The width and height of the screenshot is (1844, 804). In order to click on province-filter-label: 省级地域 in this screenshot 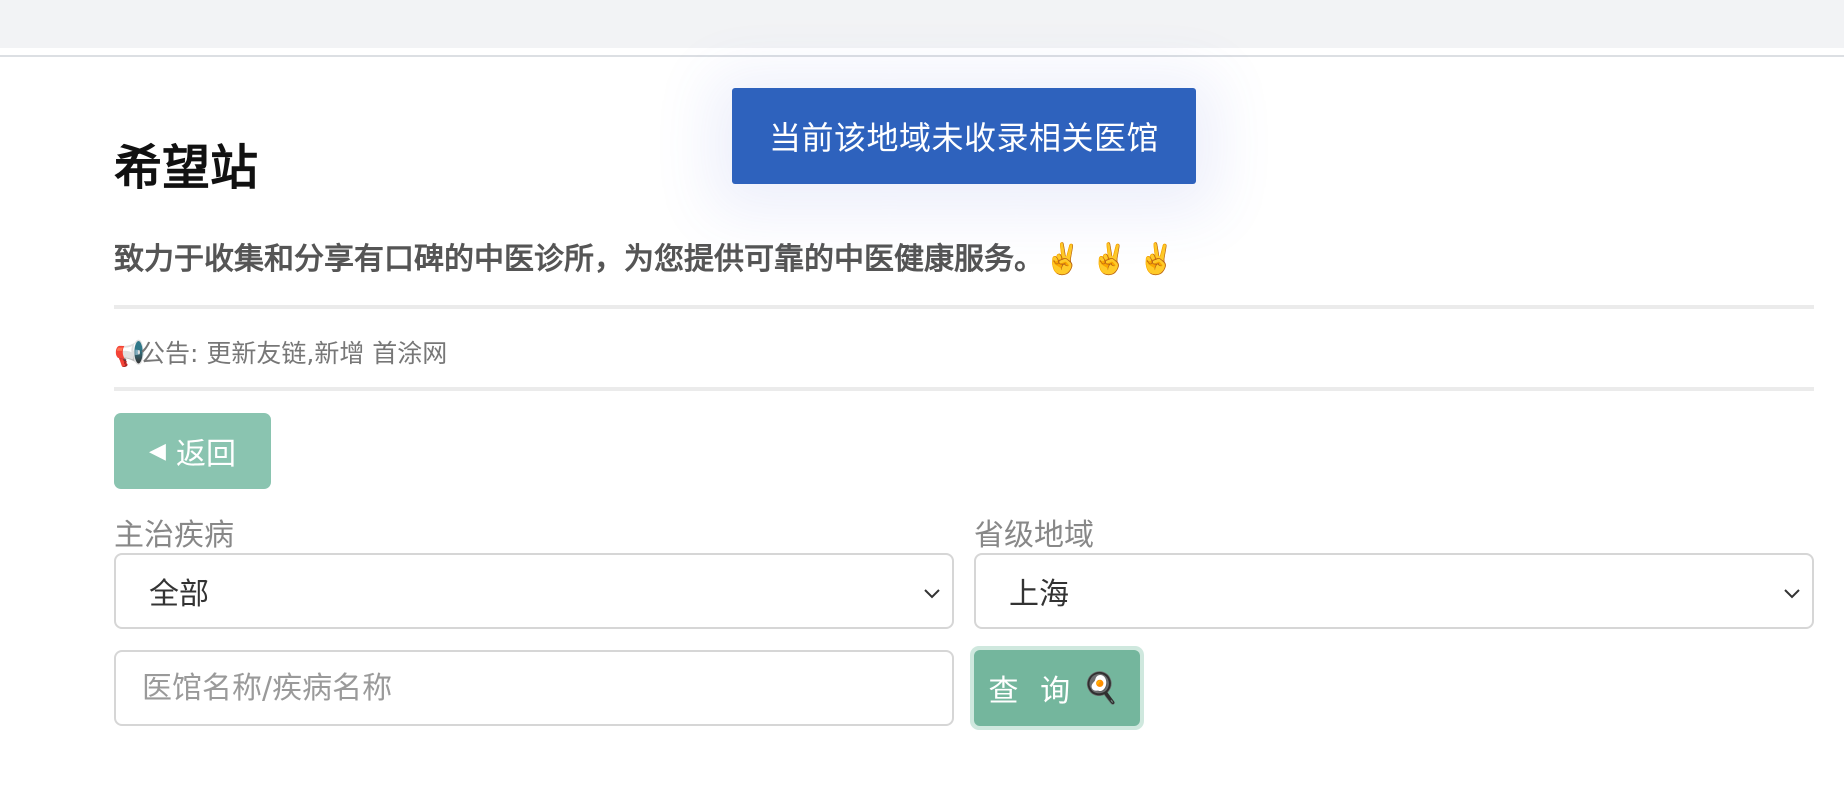, I will do `click(1034, 535)`.